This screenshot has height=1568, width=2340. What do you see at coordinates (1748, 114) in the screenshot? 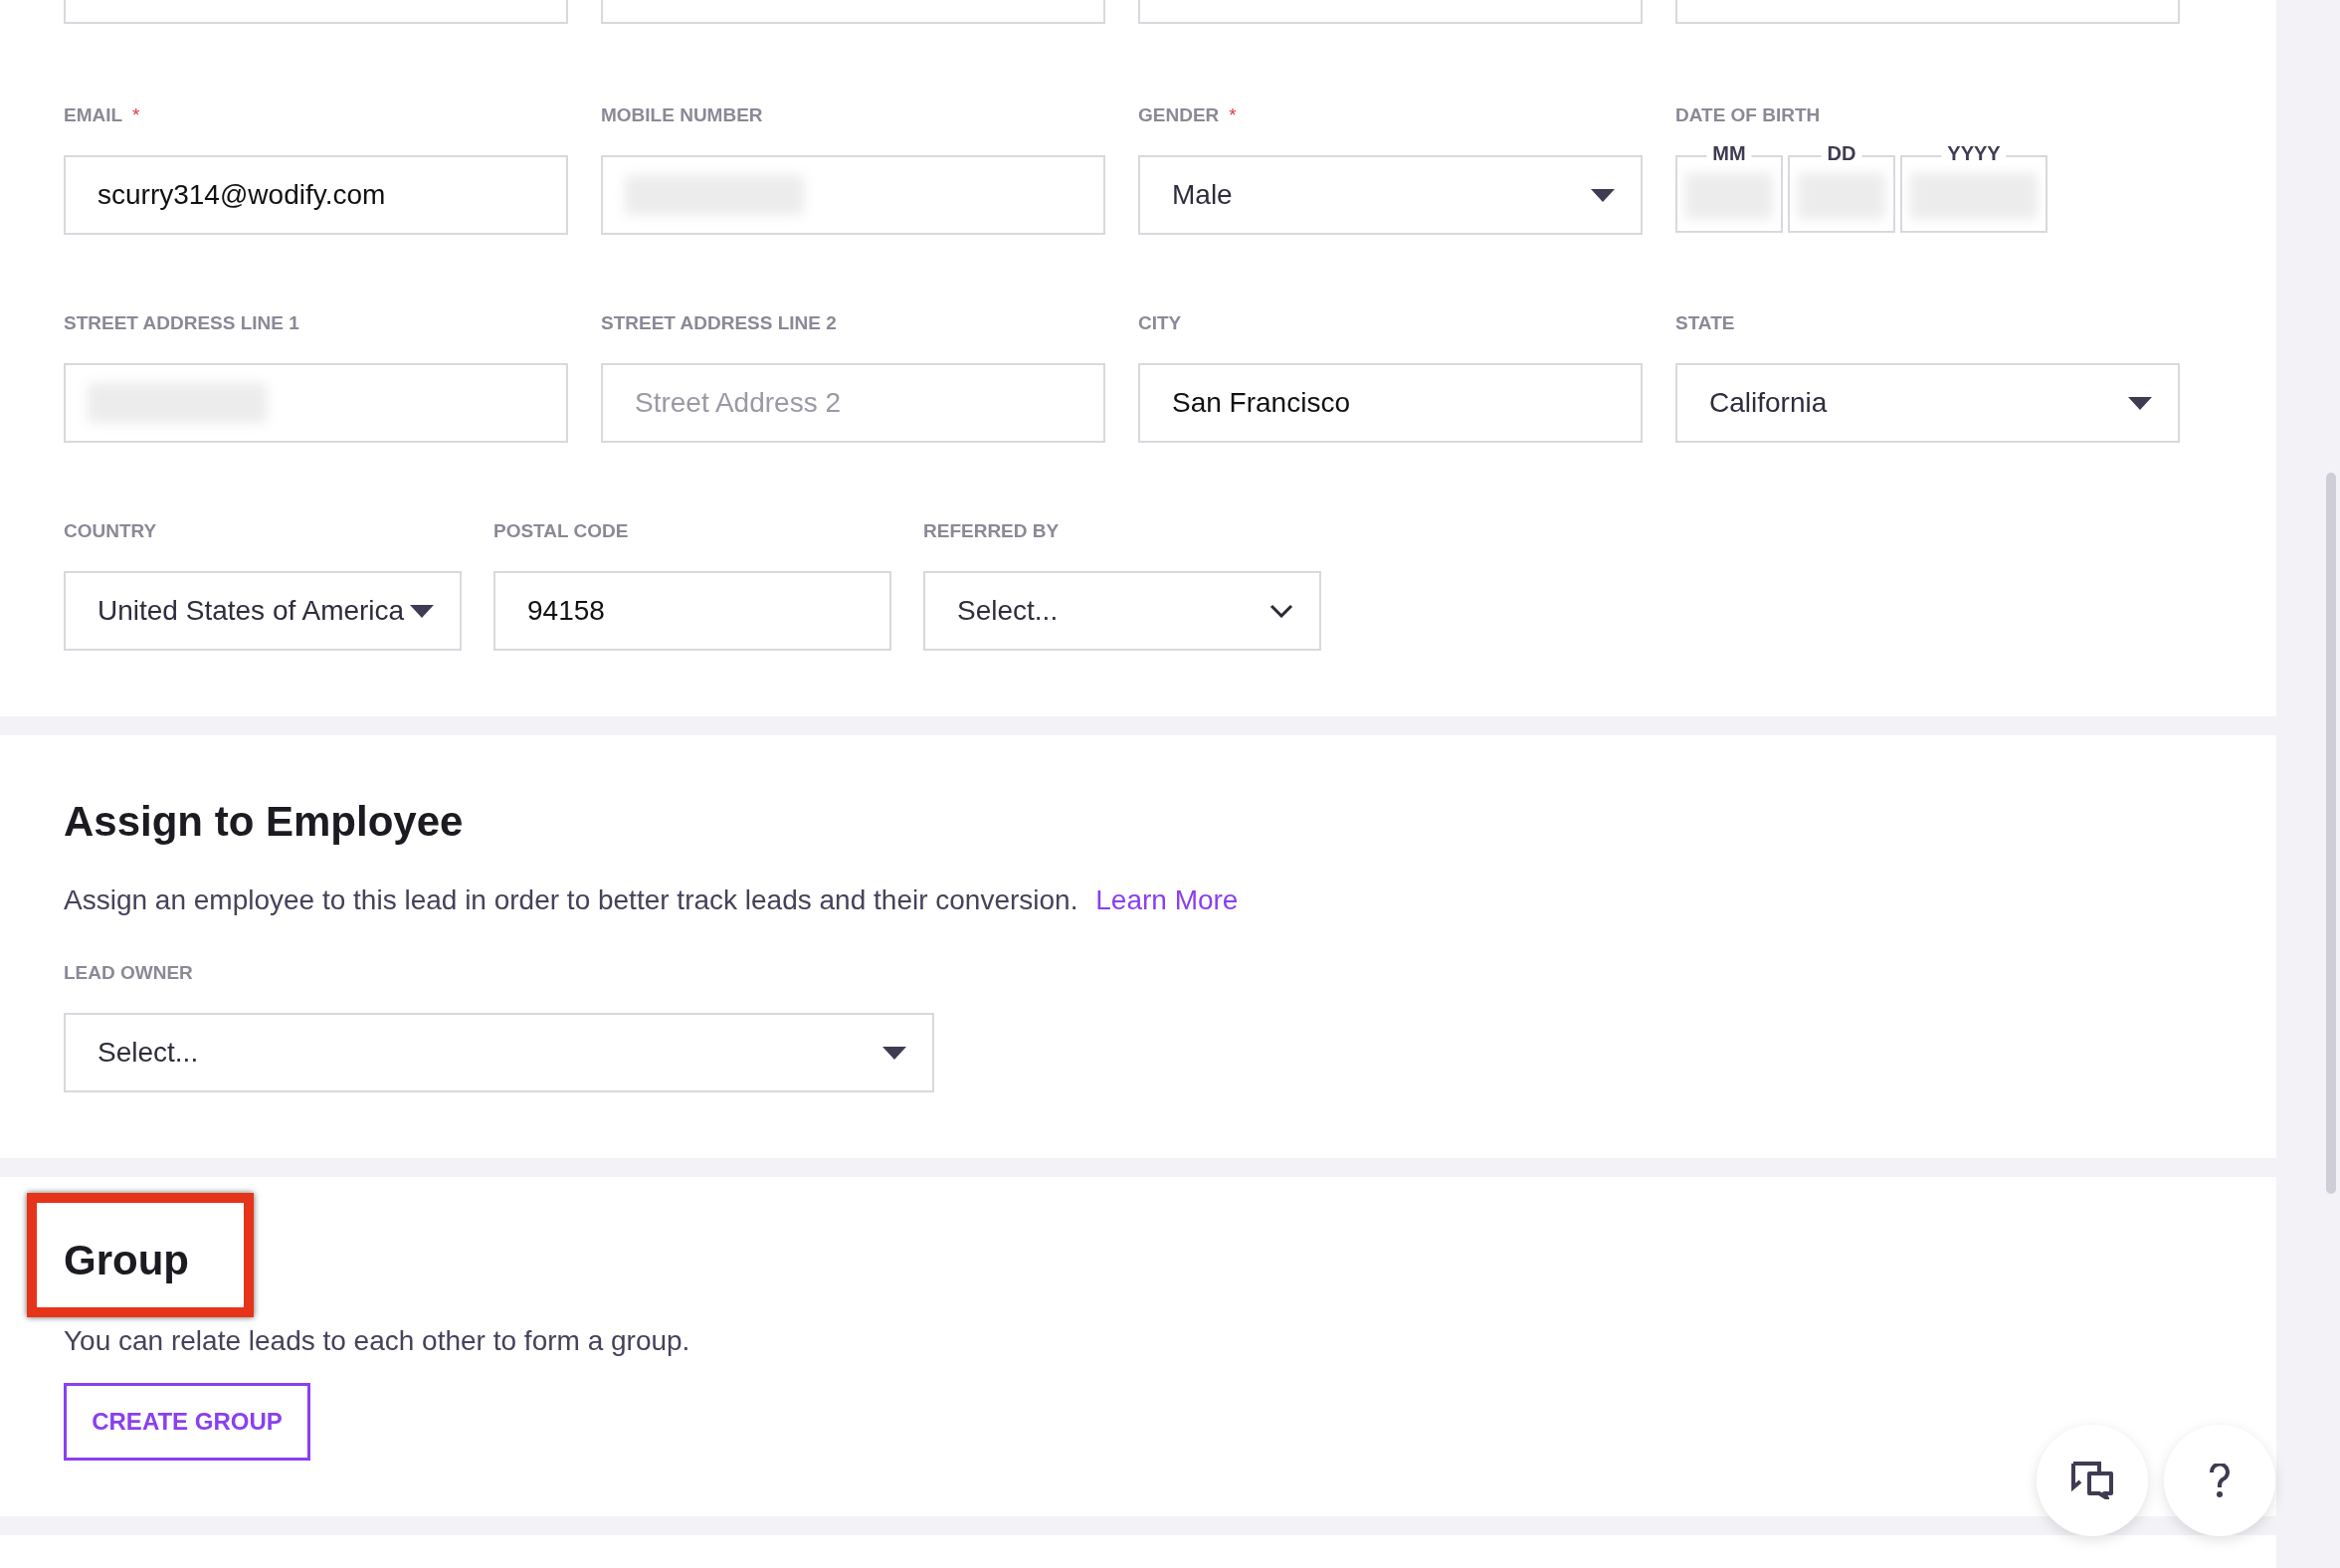
I see `field-label: DATE OF BIRTH` at bounding box center [1748, 114].